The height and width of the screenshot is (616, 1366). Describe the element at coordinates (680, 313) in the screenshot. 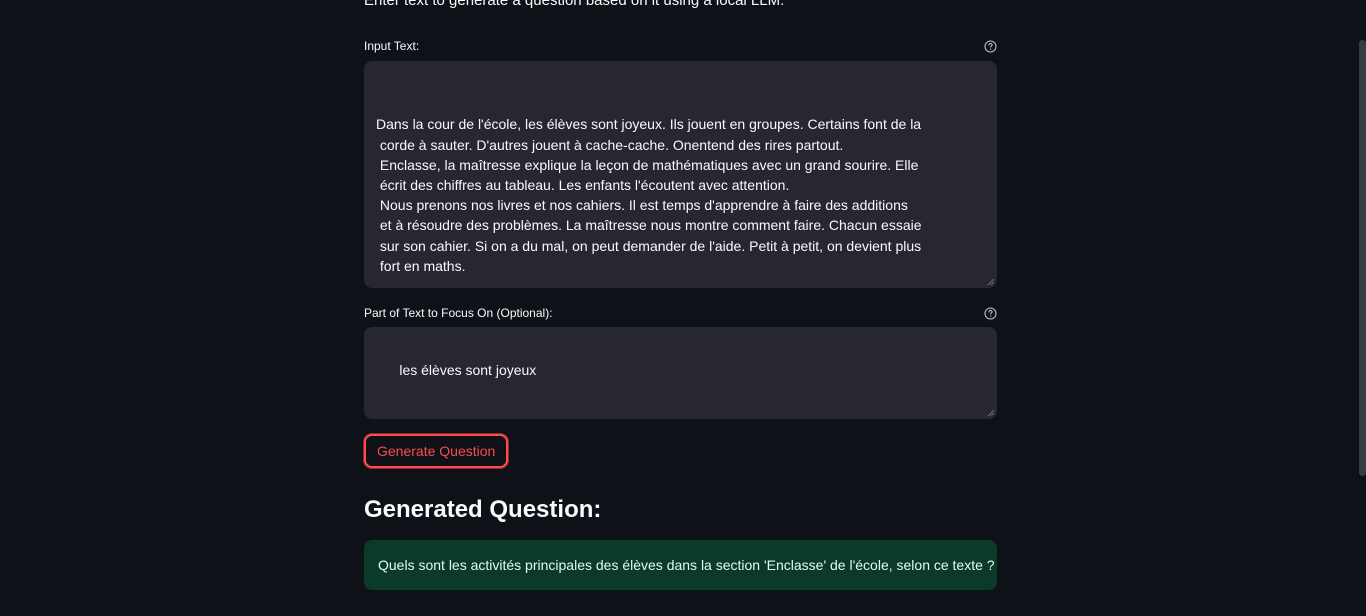

I see `focus-text-label-row: Part of Text to Focus On (Optional):` at that location.